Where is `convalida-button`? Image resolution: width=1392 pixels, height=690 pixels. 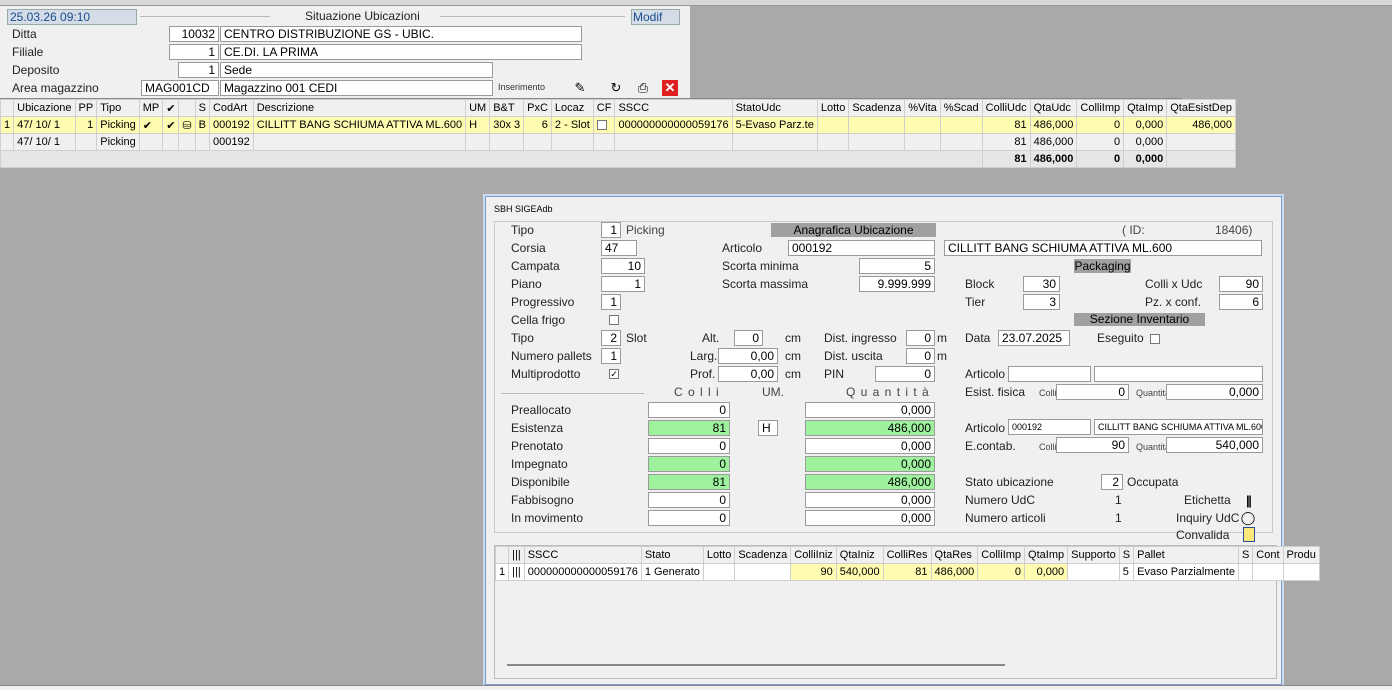 convalida-button is located at coordinates (1249, 534).